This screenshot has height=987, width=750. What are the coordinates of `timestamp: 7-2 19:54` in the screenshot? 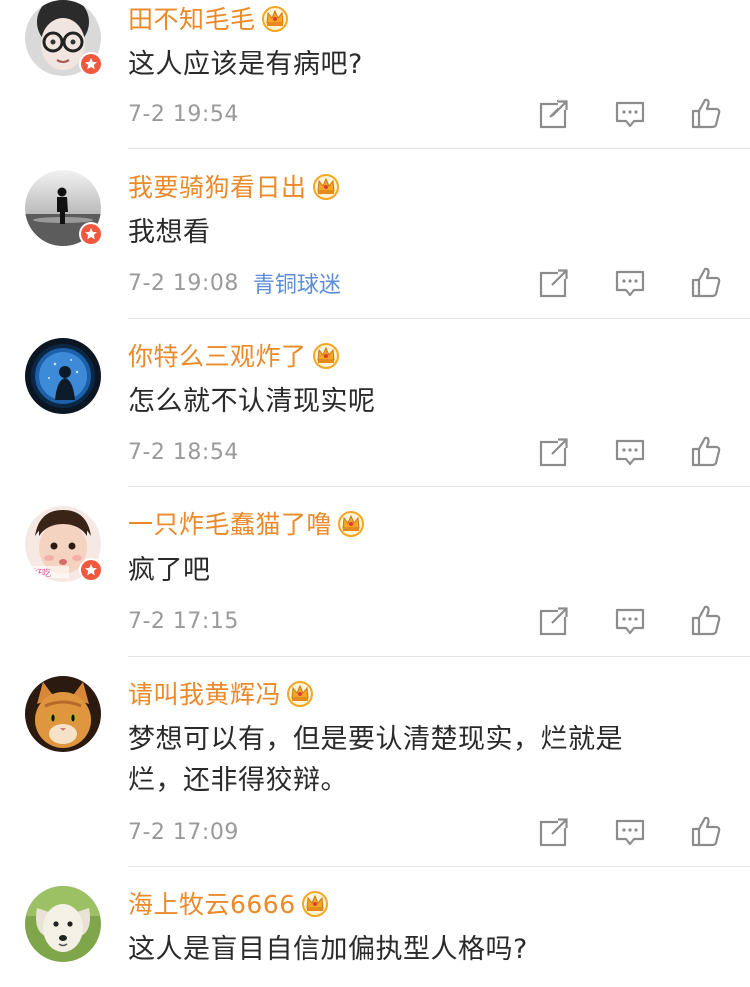 It's located at (183, 114).